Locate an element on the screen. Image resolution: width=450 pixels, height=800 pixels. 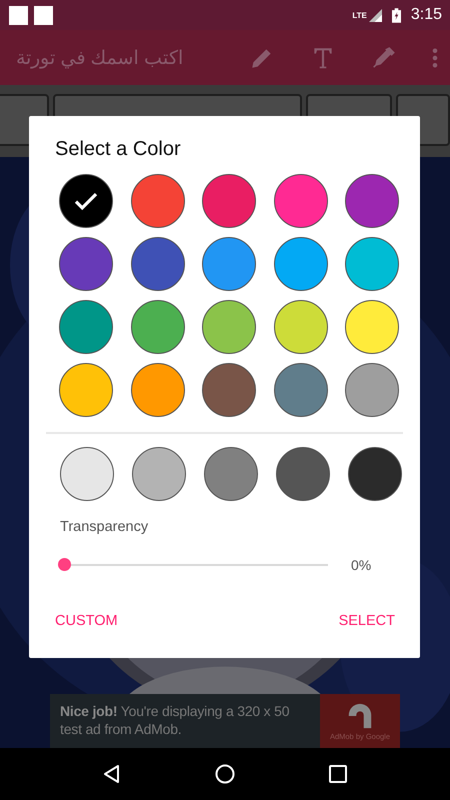
network-label: LTE is located at coordinates (359, 15).